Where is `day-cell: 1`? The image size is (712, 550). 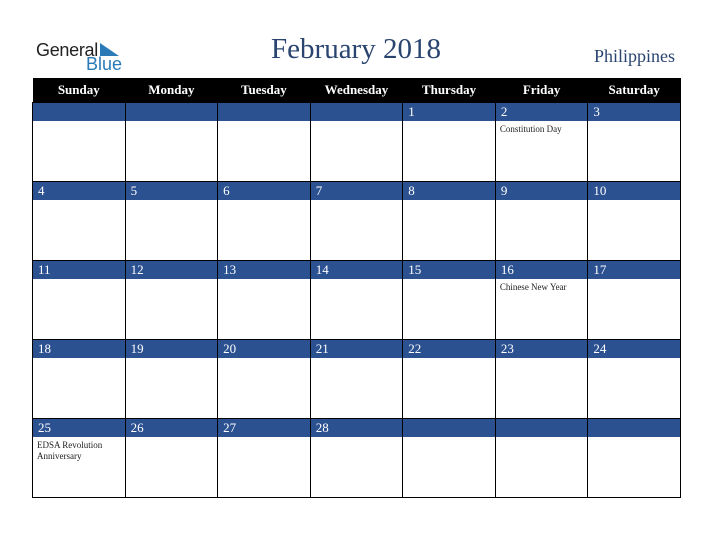
day-cell: 1 is located at coordinates (449, 142).